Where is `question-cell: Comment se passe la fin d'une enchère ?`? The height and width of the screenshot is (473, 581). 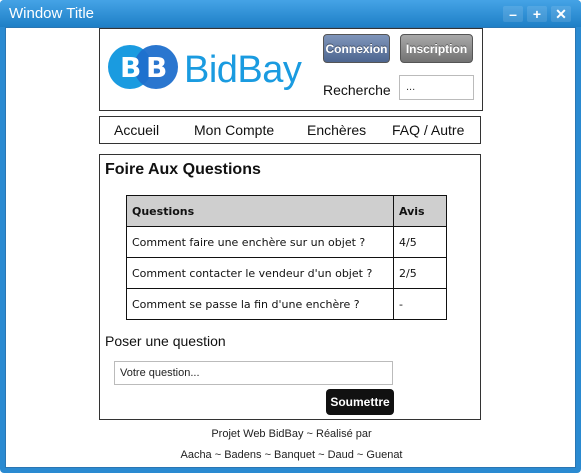 question-cell: Comment se passe la fin d'une enchère ? is located at coordinates (260, 304).